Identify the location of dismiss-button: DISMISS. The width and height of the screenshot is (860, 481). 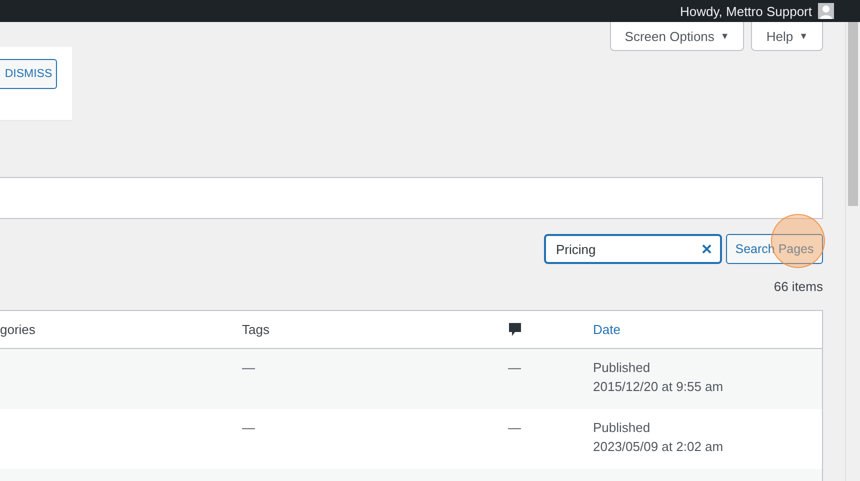
(28, 74).